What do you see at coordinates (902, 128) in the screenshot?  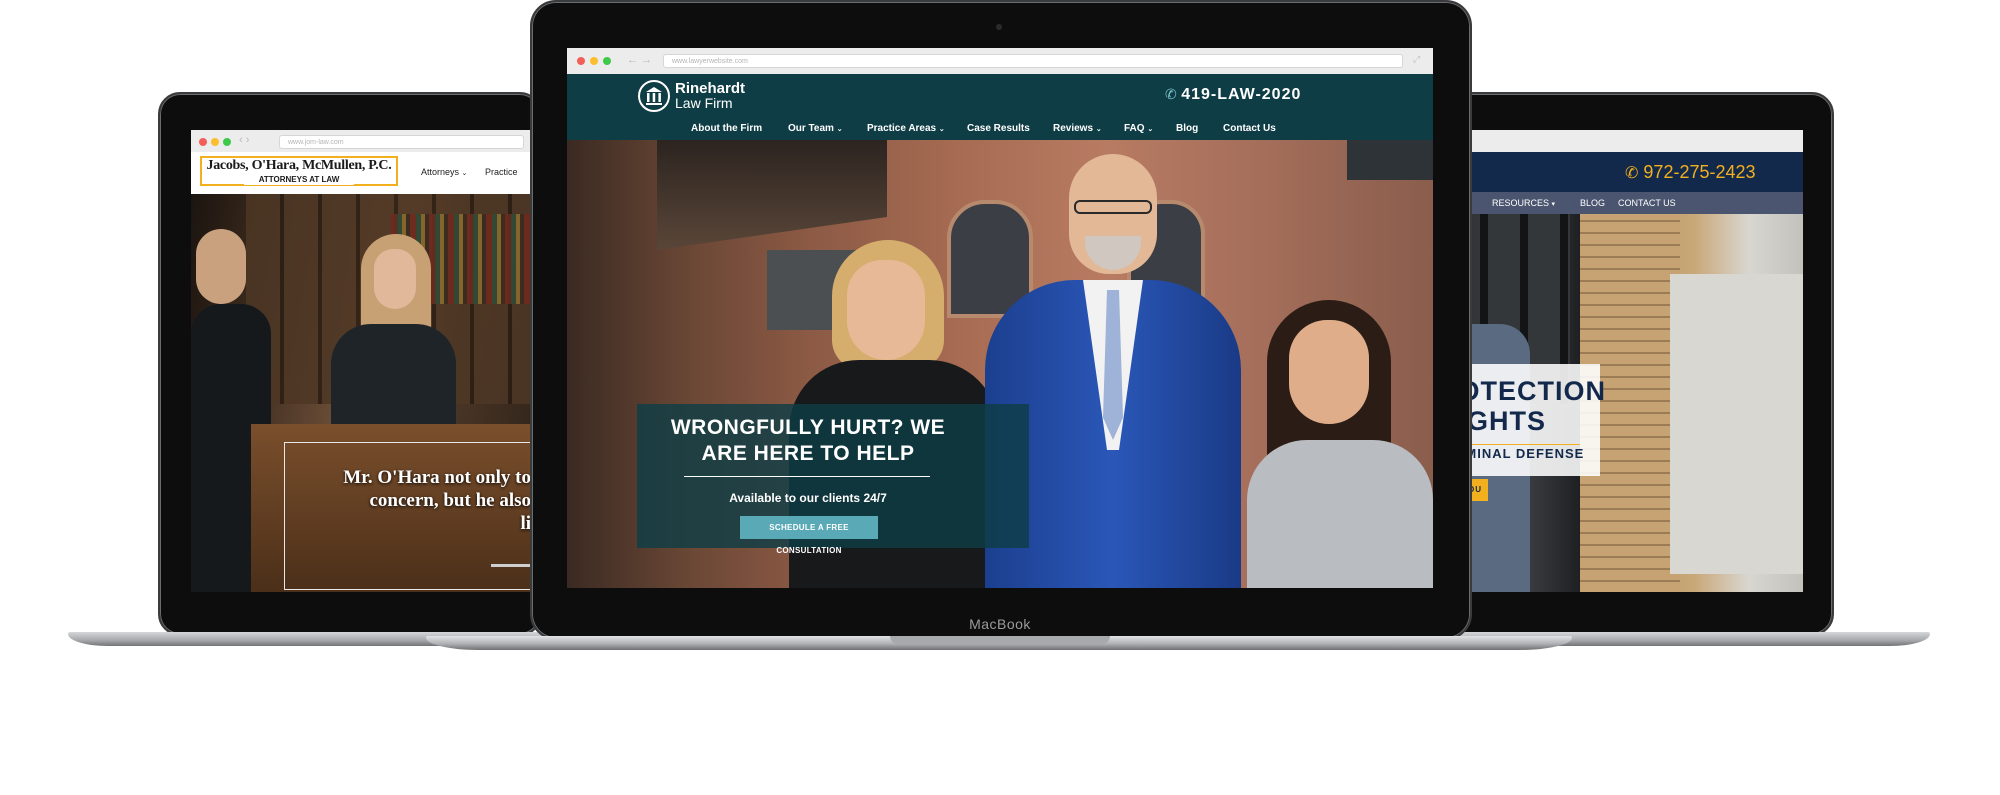 I see `nav-practice-areas-label: Practice Areas` at bounding box center [902, 128].